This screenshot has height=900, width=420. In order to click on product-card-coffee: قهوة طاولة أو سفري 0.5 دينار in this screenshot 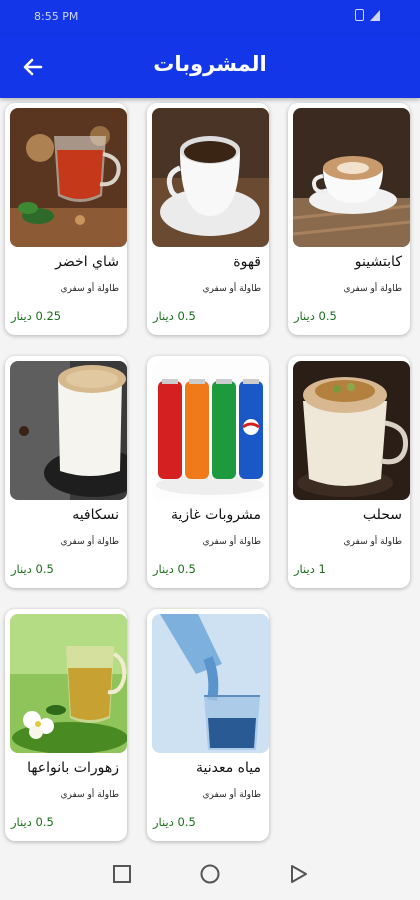, I will do `click(208, 219)`.